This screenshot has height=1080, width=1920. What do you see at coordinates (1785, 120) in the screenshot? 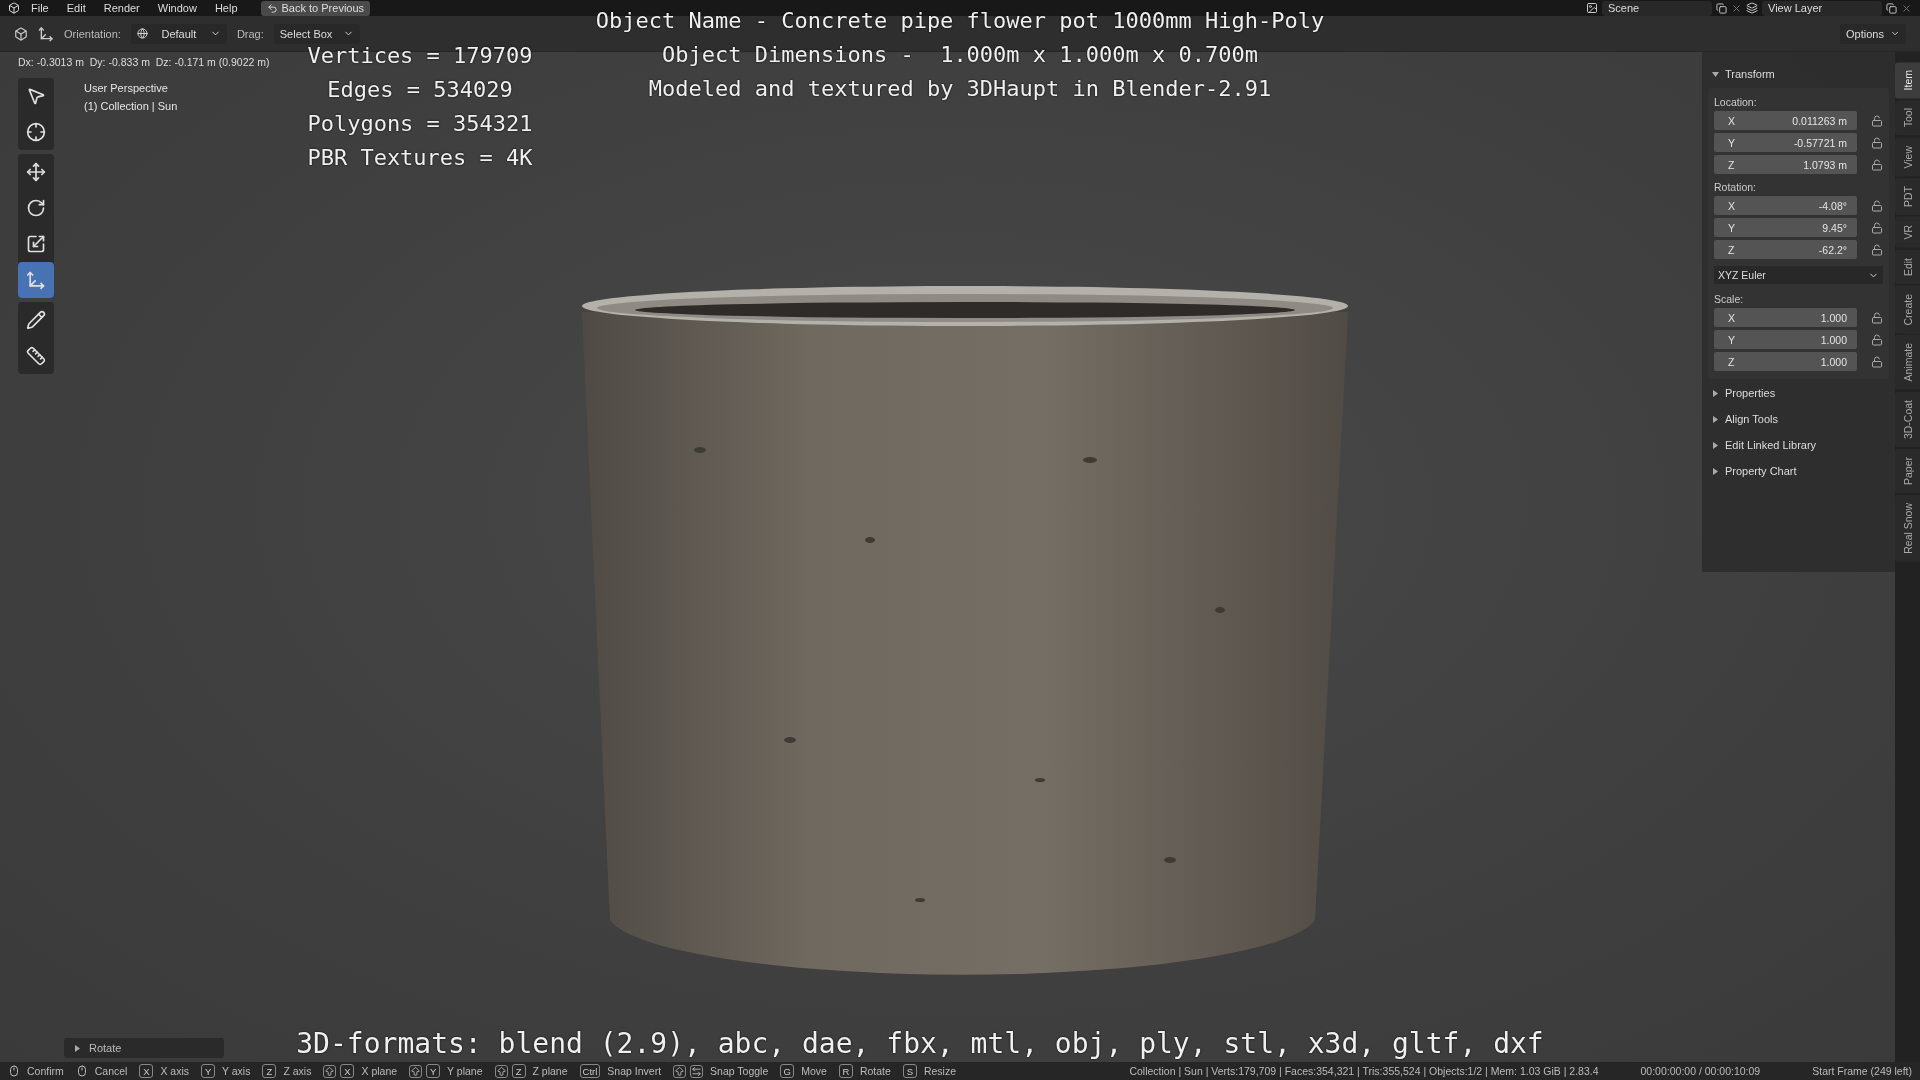
I see `number-field: X 0.011263 m` at bounding box center [1785, 120].